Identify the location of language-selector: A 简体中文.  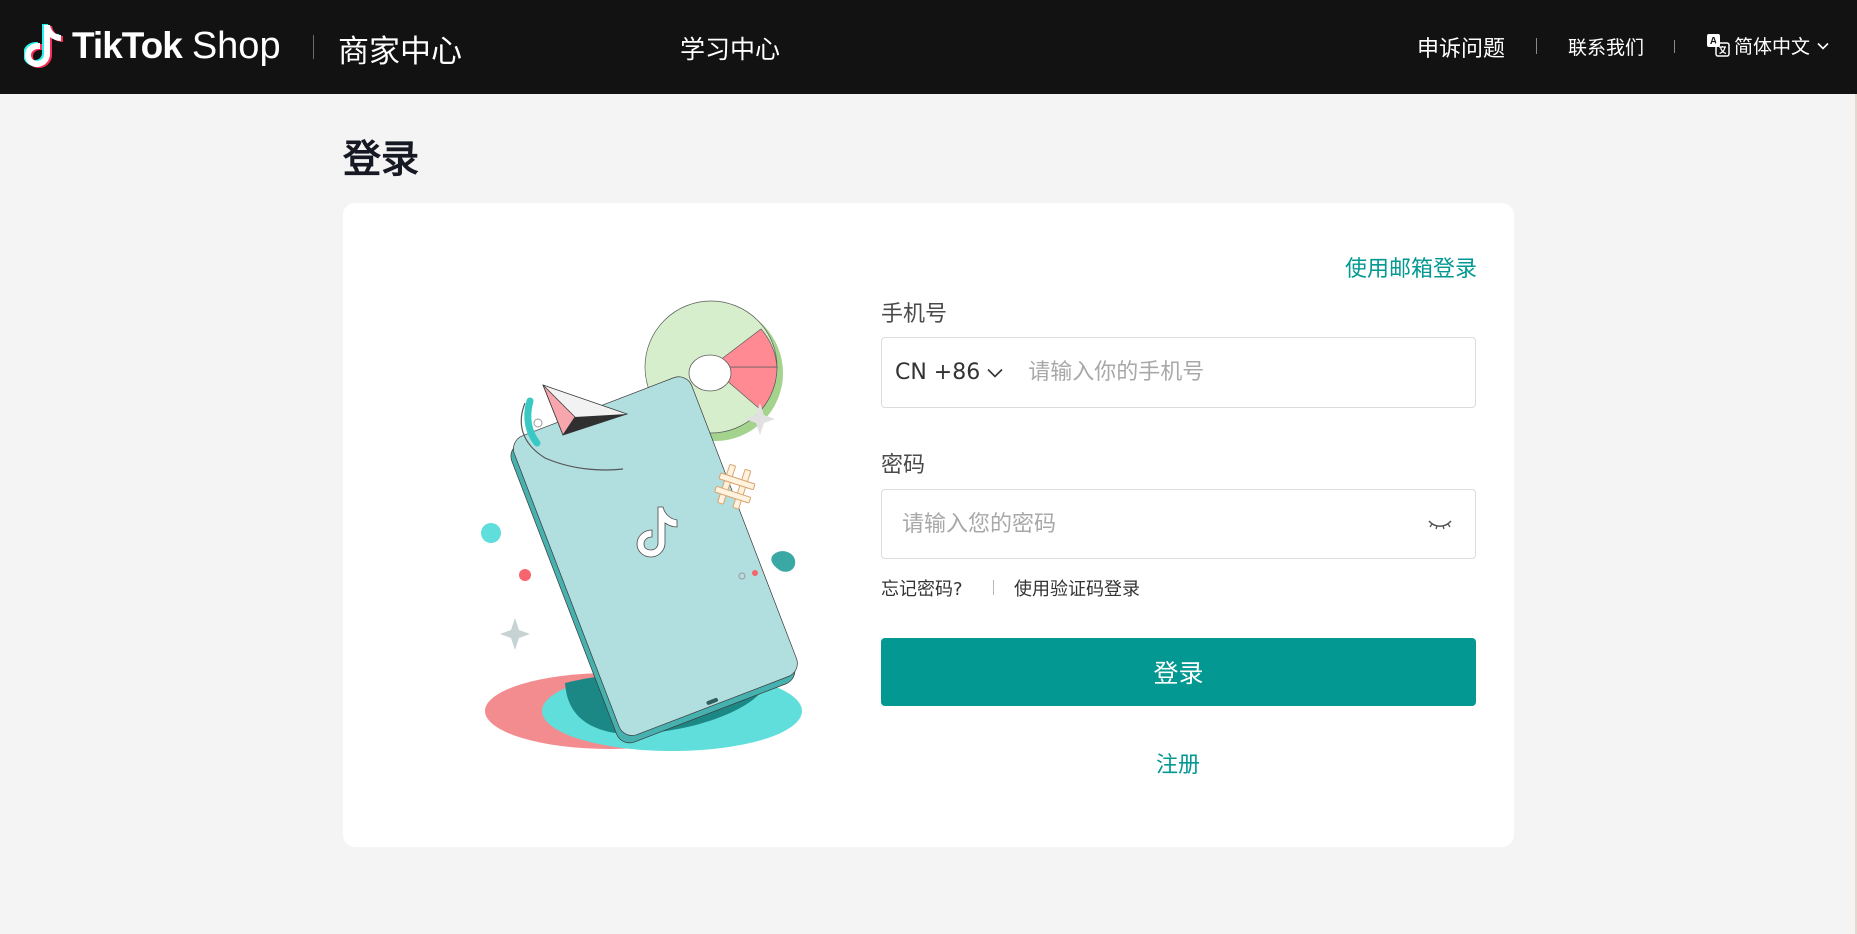
(1768, 45).